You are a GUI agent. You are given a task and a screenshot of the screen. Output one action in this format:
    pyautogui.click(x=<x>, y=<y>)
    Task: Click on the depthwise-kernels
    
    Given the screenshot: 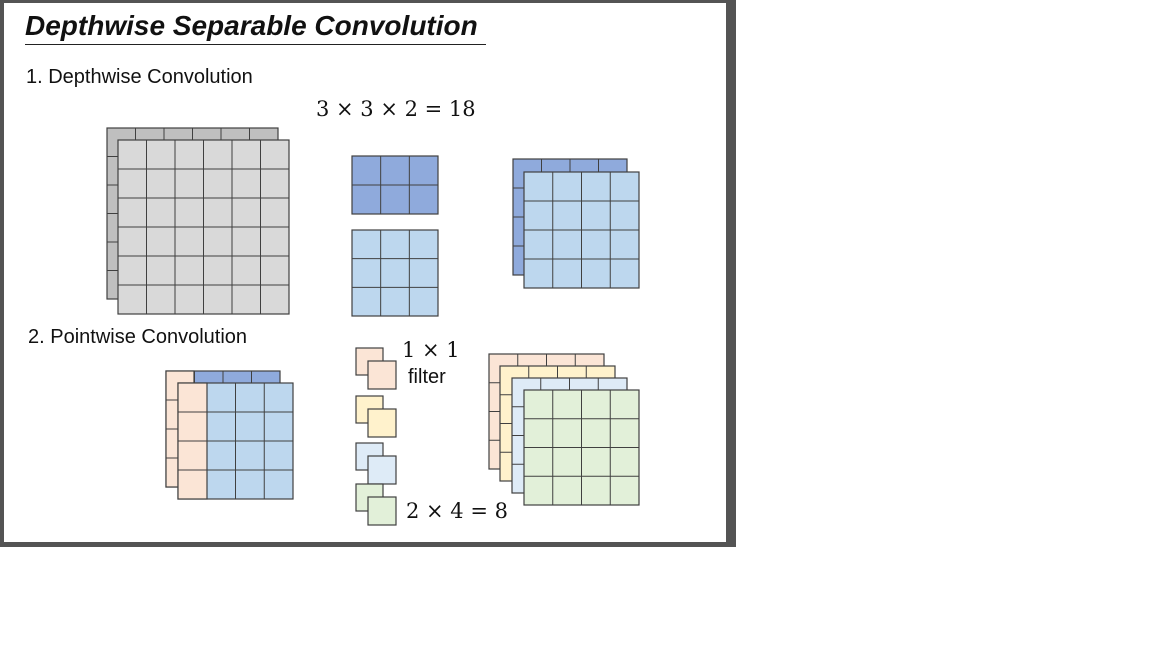 What is the action you would take?
    pyautogui.click(x=395, y=236)
    